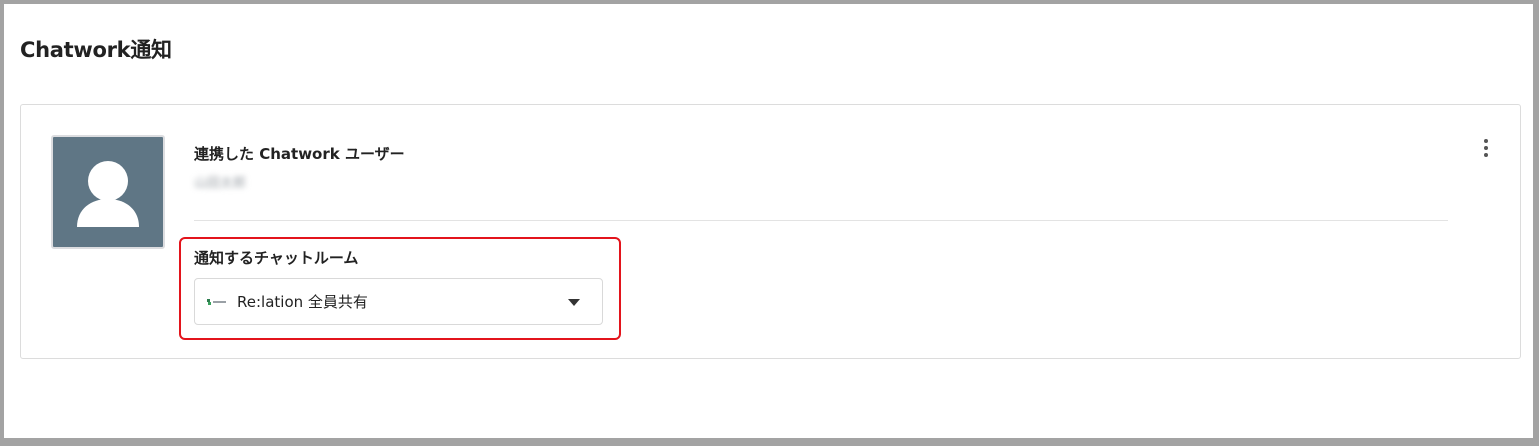 This screenshot has width=1539, height=446. What do you see at coordinates (220, 183) in the screenshot?
I see `linked-user-name: 山田太郎` at bounding box center [220, 183].